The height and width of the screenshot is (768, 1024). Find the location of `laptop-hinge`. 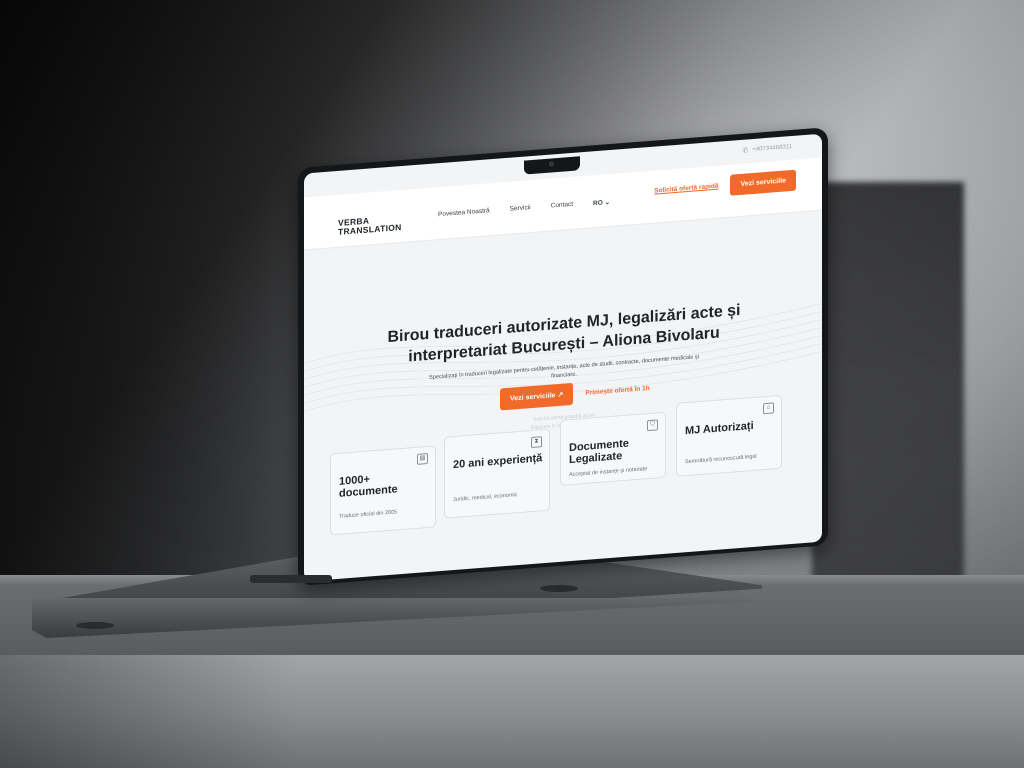

laptop-hinge is located at coordinates (291, 579).